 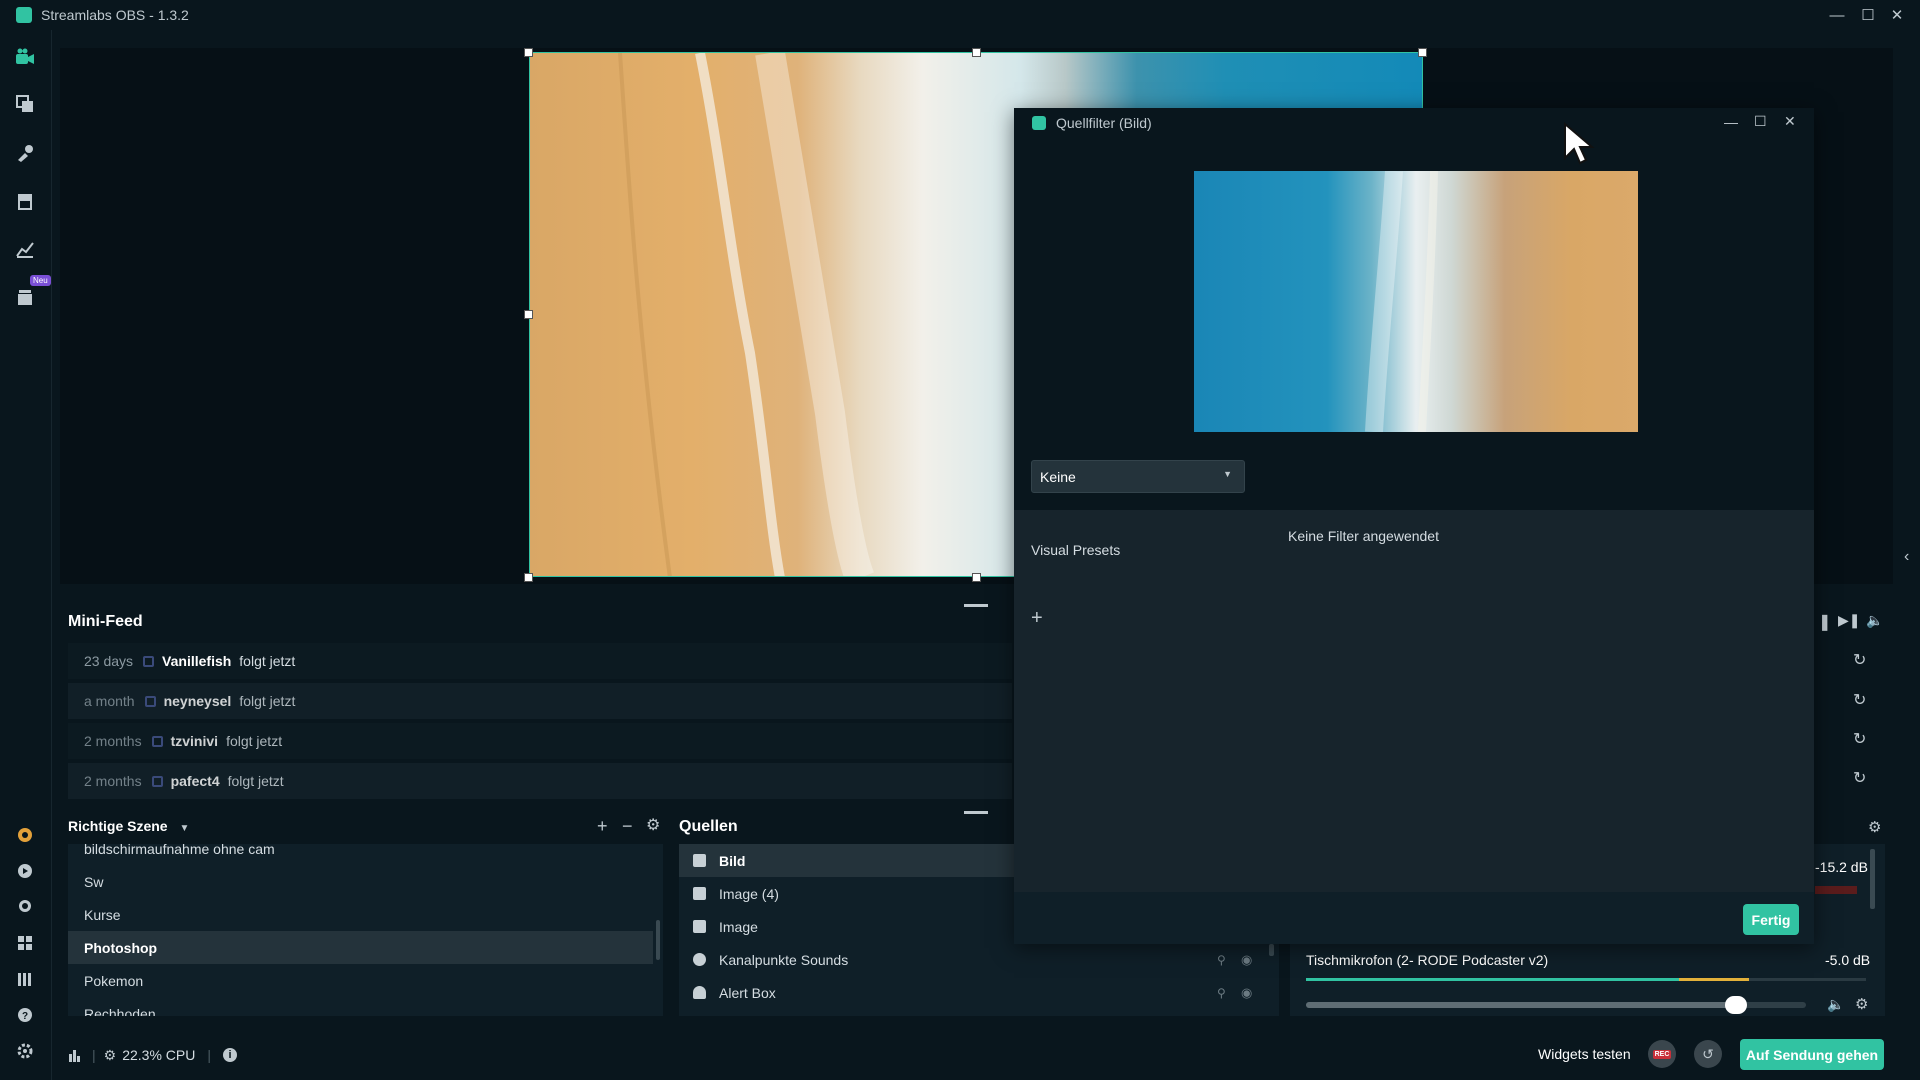 What do you see at coordinates (25, 871) in the screenshot?
I see `tips-icon` at bounding box center [25, 871].